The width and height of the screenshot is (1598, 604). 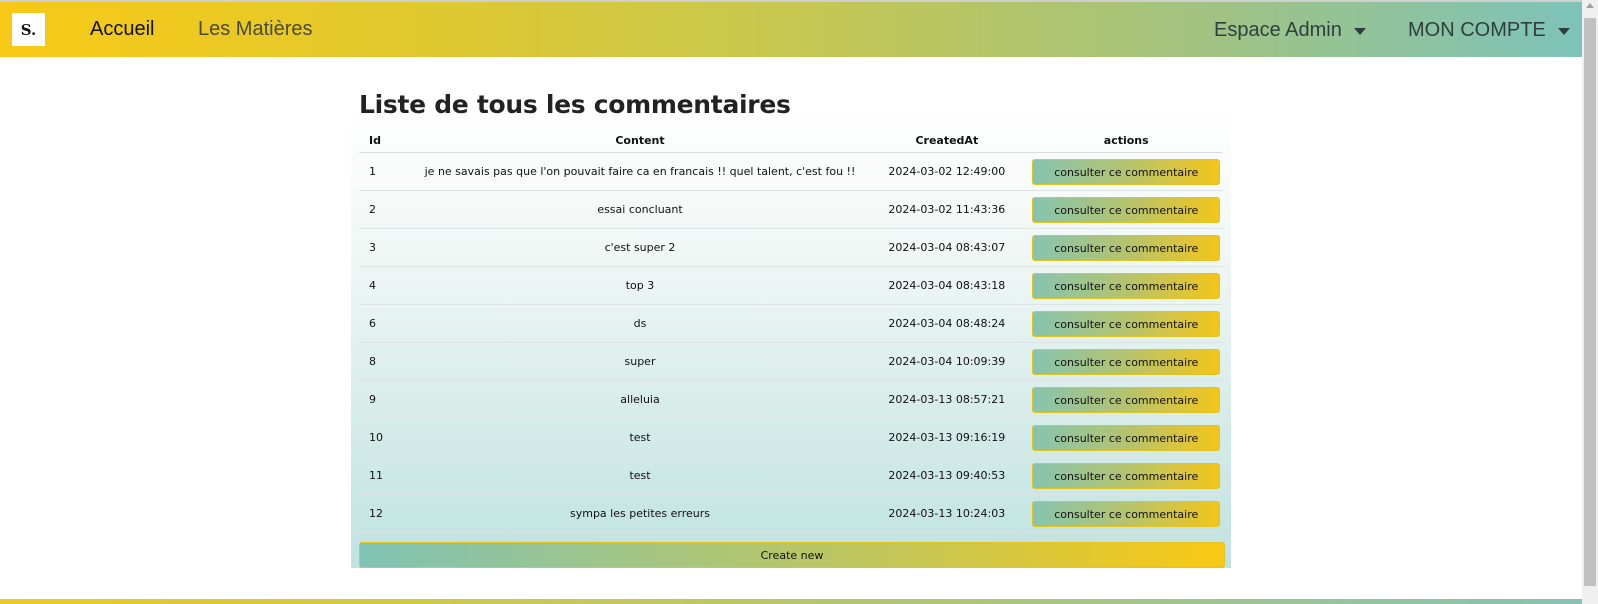 What do you see at coordinates (947, 361) in the screenshot?
I see `comment-created-at: 2024-03-04 10:09:39` at bounding box center [947, 361].